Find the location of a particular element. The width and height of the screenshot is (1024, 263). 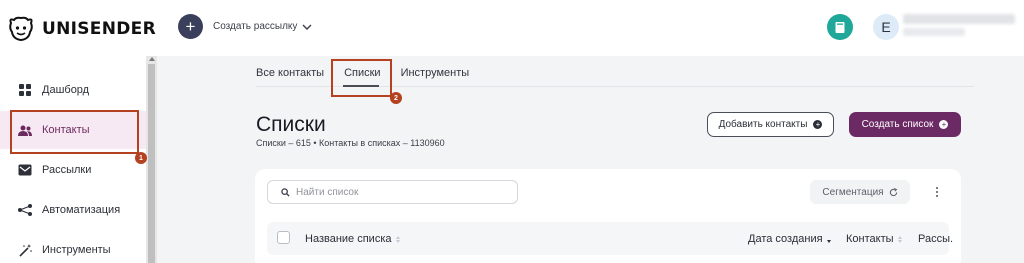

more-options-icon is located at coordinates (937, 192).